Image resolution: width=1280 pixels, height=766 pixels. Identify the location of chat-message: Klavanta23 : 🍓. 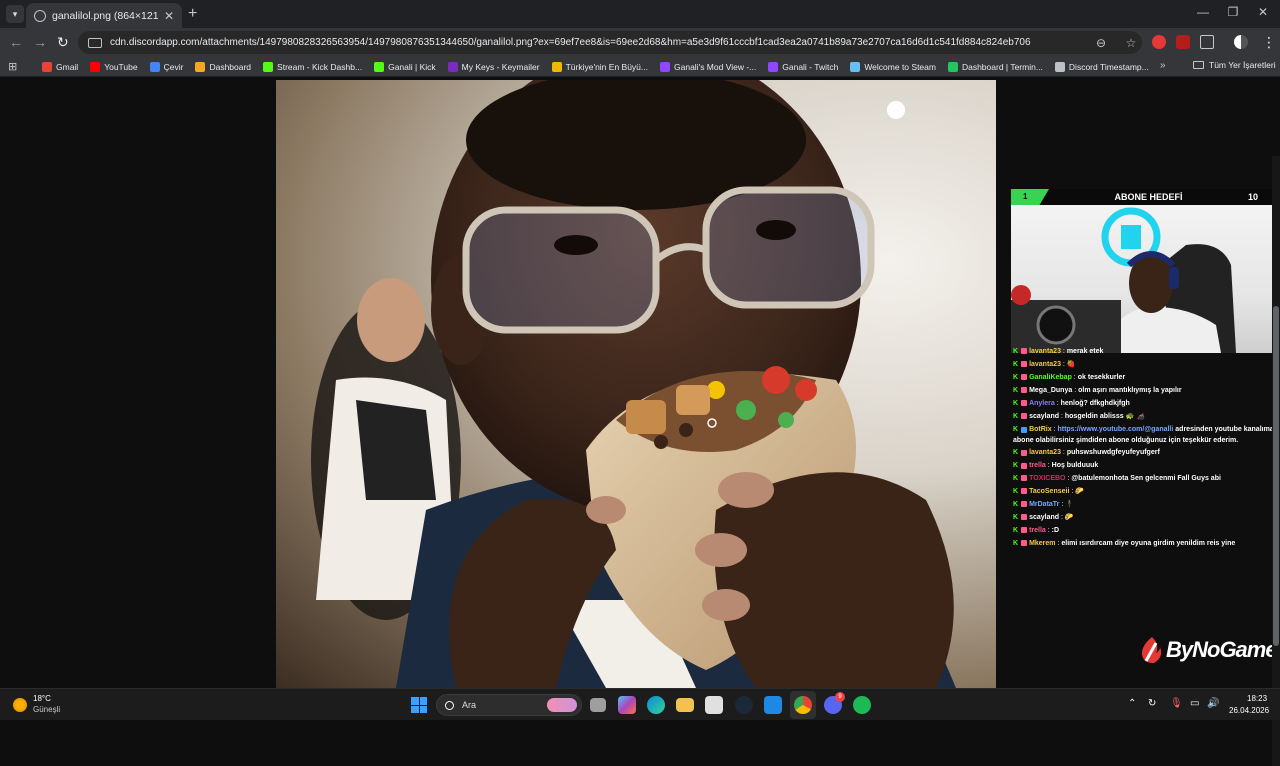
(1144, 365).